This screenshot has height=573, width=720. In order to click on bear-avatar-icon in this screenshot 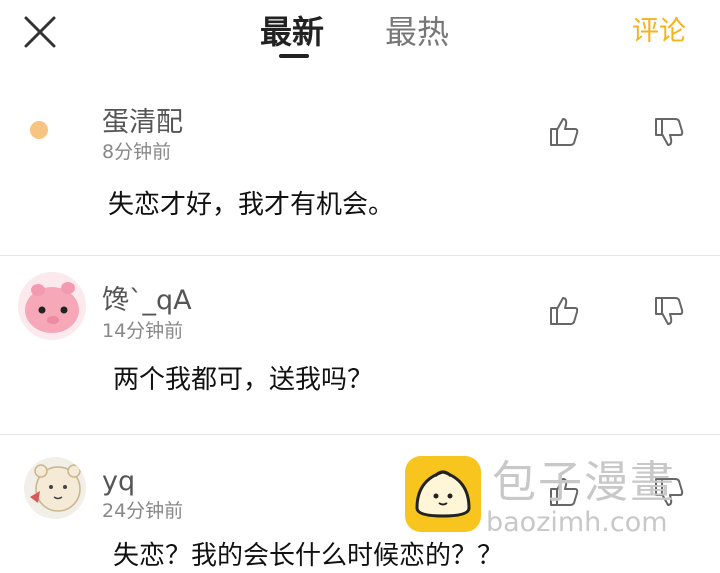, I will do `click(55, 488)`.